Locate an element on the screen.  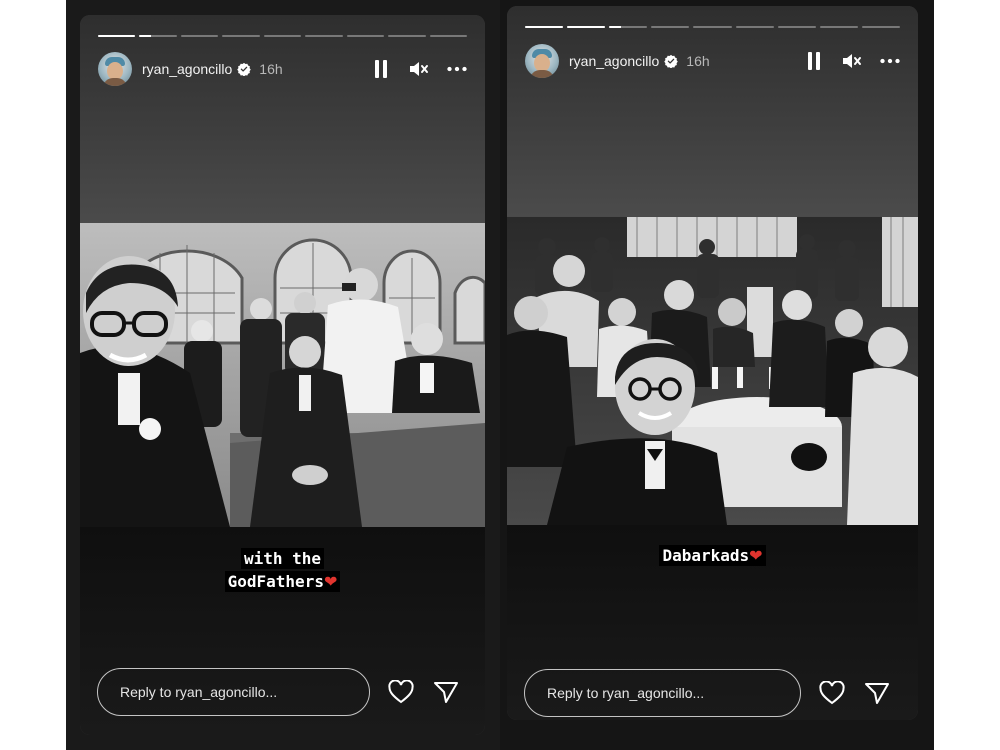
story-caption: with the GodFathers❤ is located at coordinates (282, 570).